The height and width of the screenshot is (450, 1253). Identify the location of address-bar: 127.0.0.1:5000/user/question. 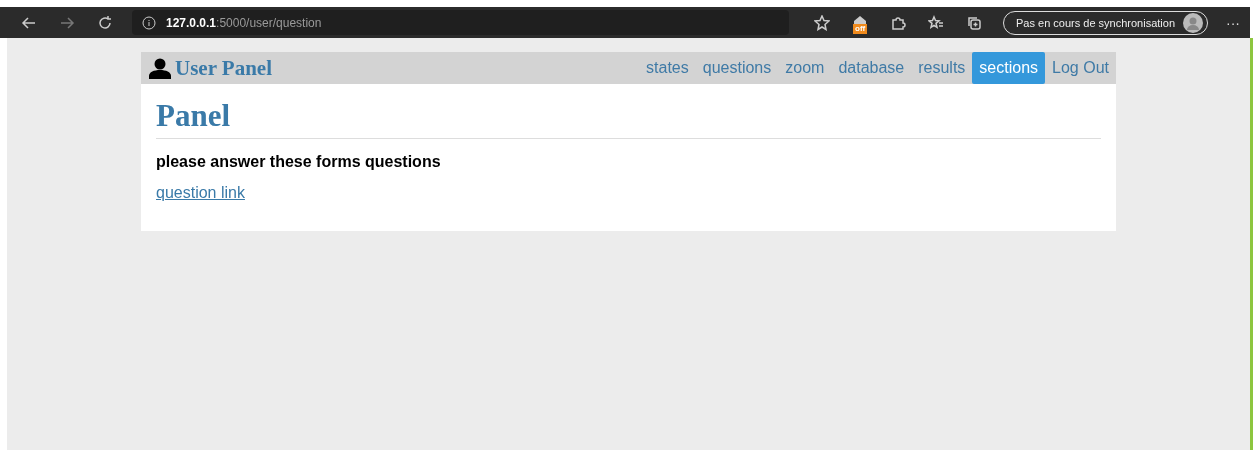
(460, 22).